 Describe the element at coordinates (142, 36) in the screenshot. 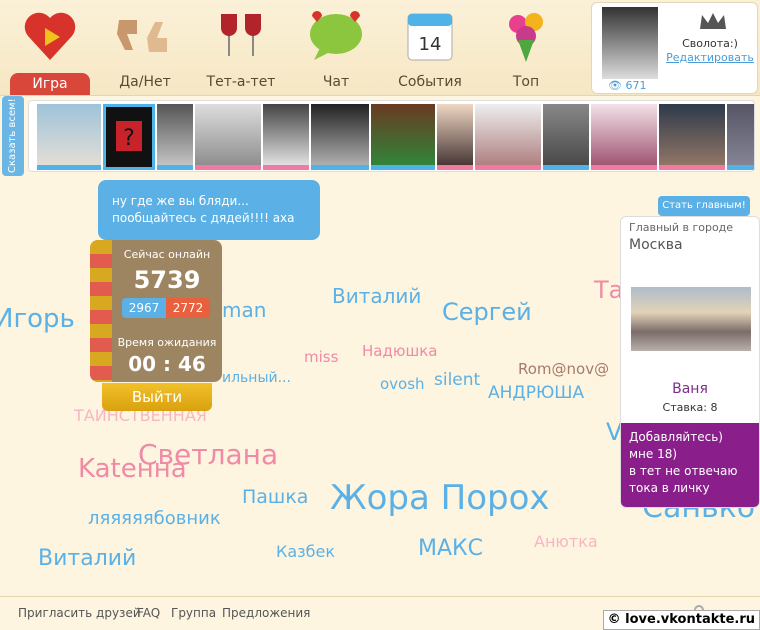

I see `thumbs-icon` at that location.